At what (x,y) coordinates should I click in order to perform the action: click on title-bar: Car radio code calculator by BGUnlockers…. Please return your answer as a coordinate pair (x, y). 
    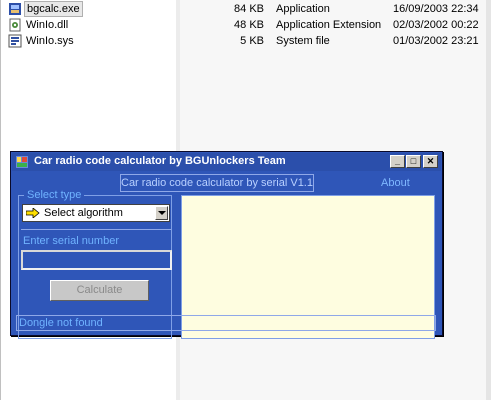
    Looking at the image, I should click on (226, 162).